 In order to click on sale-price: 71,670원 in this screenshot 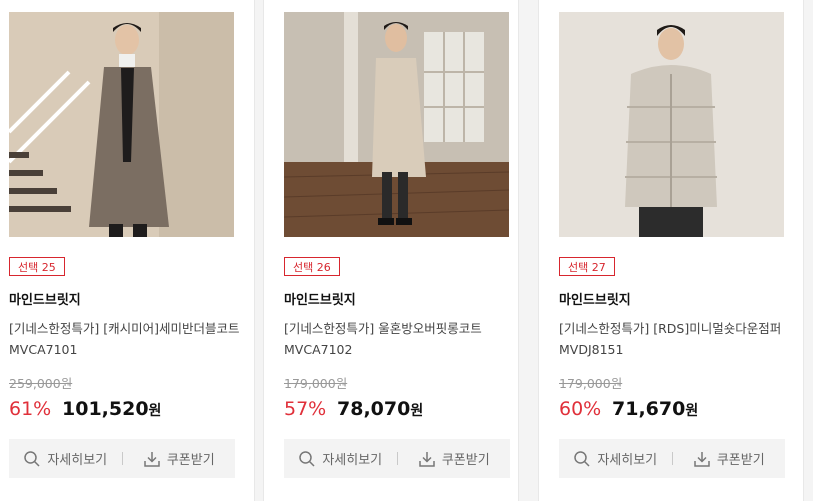, I will do `click(655, 409)`.